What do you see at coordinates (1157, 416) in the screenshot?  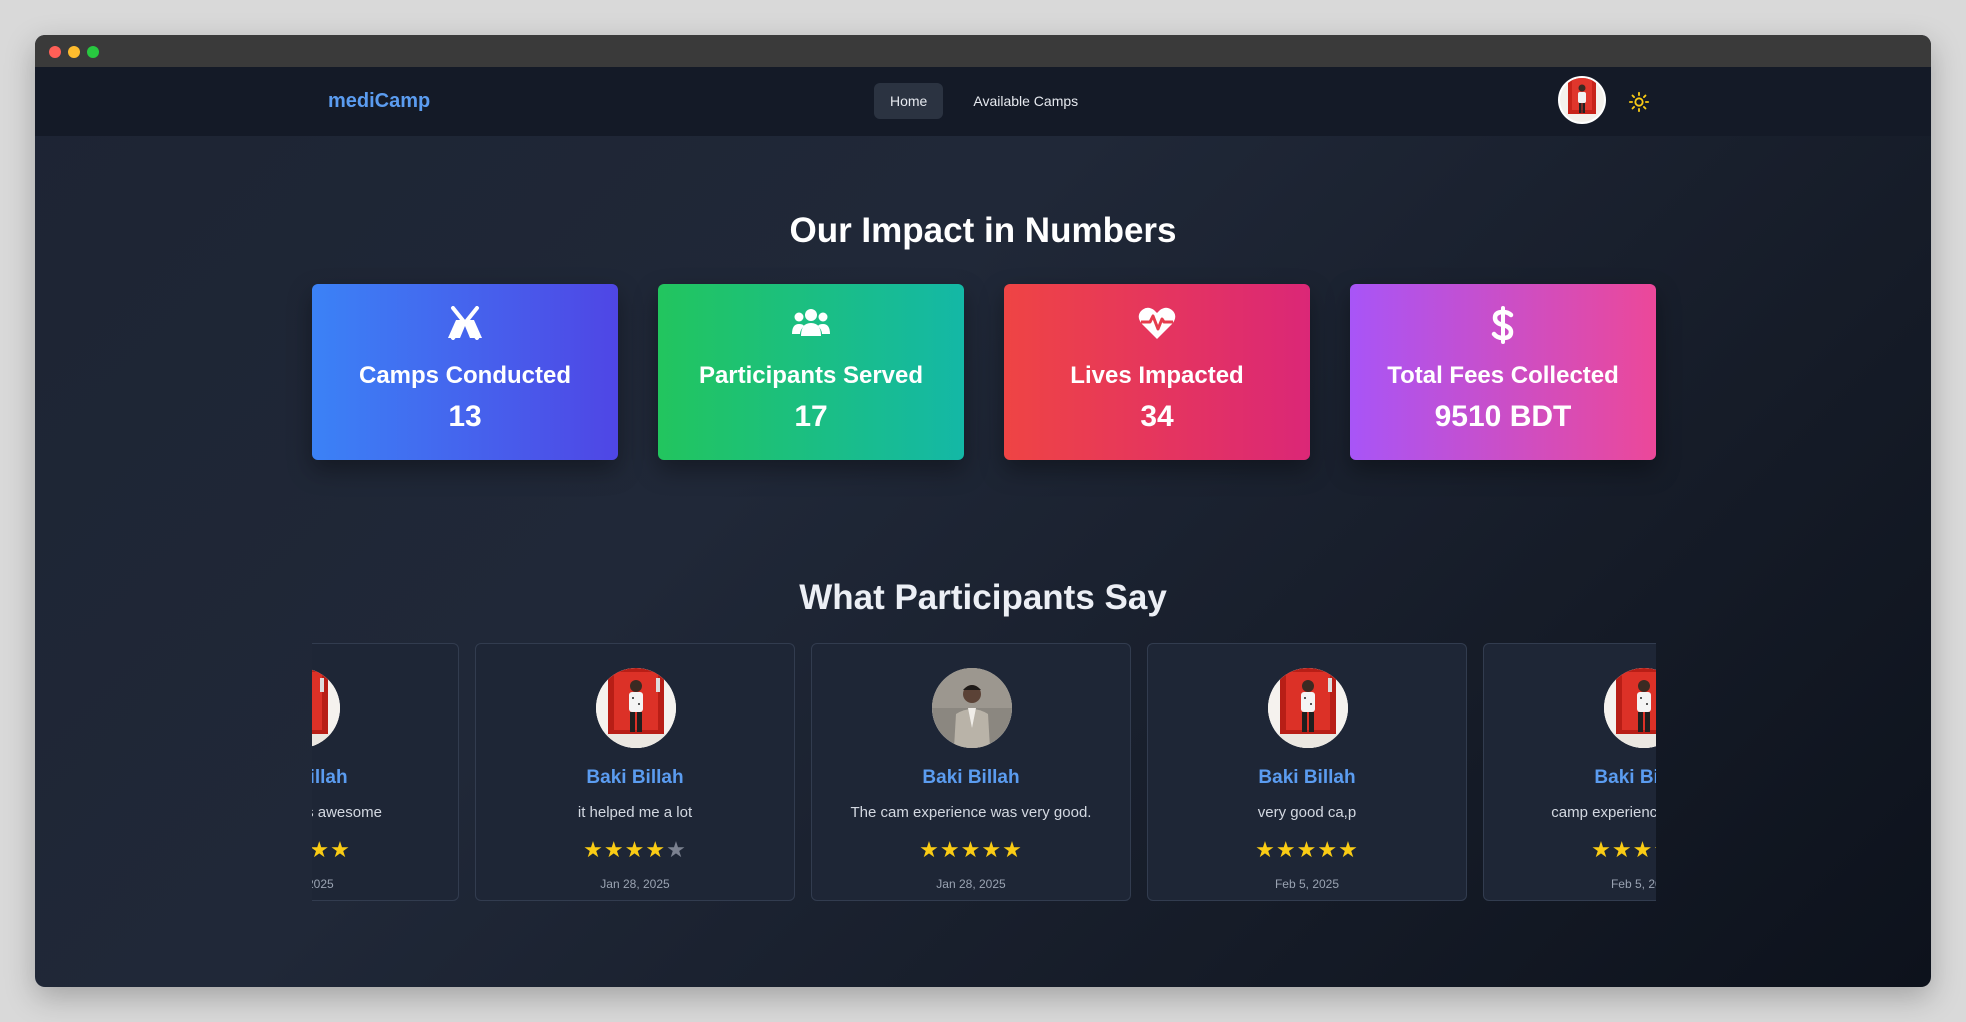 I see `stat-value: 34` at bounding box center [1157, 416].